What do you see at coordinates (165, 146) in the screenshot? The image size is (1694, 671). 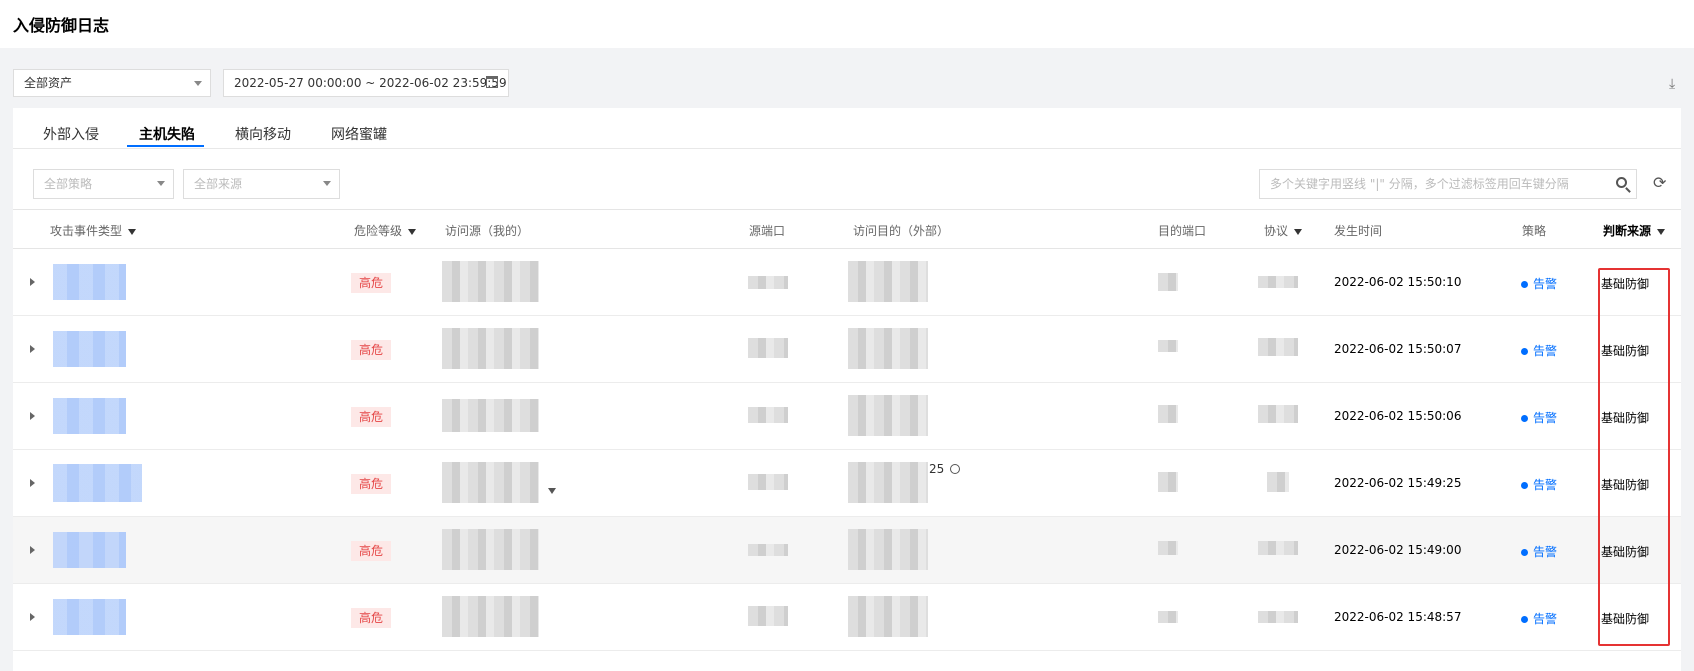 I see `active-tab-indicator` at bounding box center [165, 146].